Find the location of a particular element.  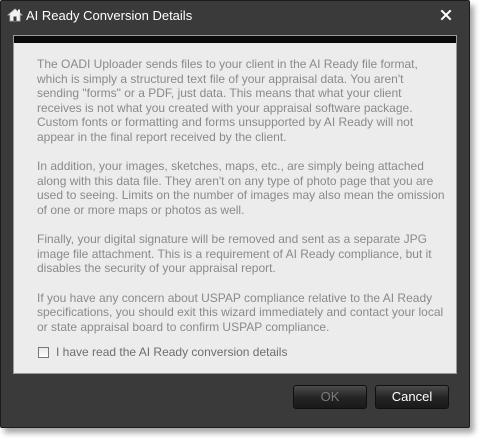

window-title: AI Ready Conversion Details is located at coordinates (109, 15).